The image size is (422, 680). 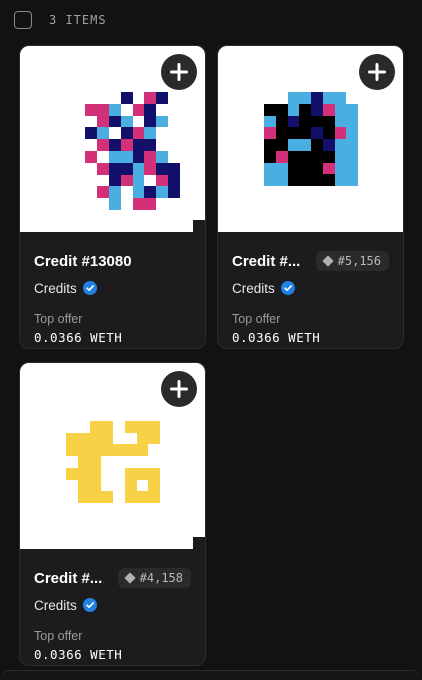 What do you see at coordinates (154, 578) in the screenshot?
I see `rarity-rank-badge: #4,158` at bounding box center [154, 578].